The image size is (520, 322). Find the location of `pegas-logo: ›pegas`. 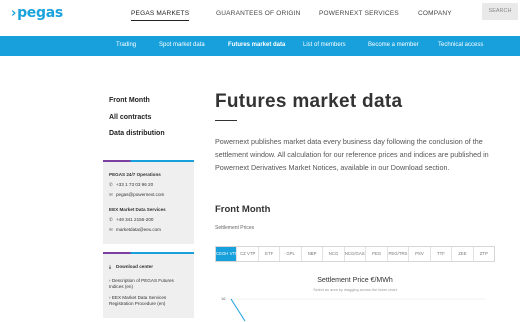

pegas-logo: ›pegas is located at coordinates (37, 13).